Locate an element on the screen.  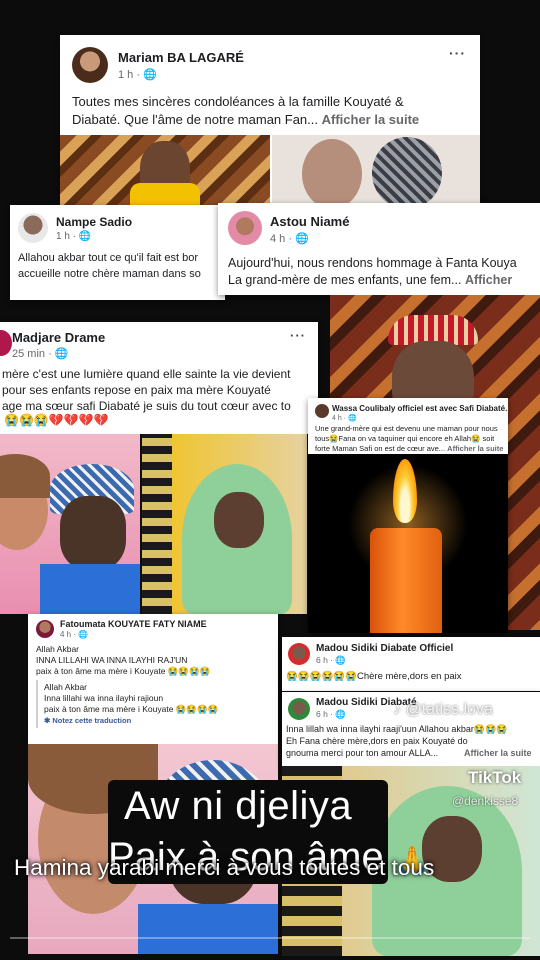
post-text-line: accueille notre chère maman dans so is located at coordinates (109, 274).